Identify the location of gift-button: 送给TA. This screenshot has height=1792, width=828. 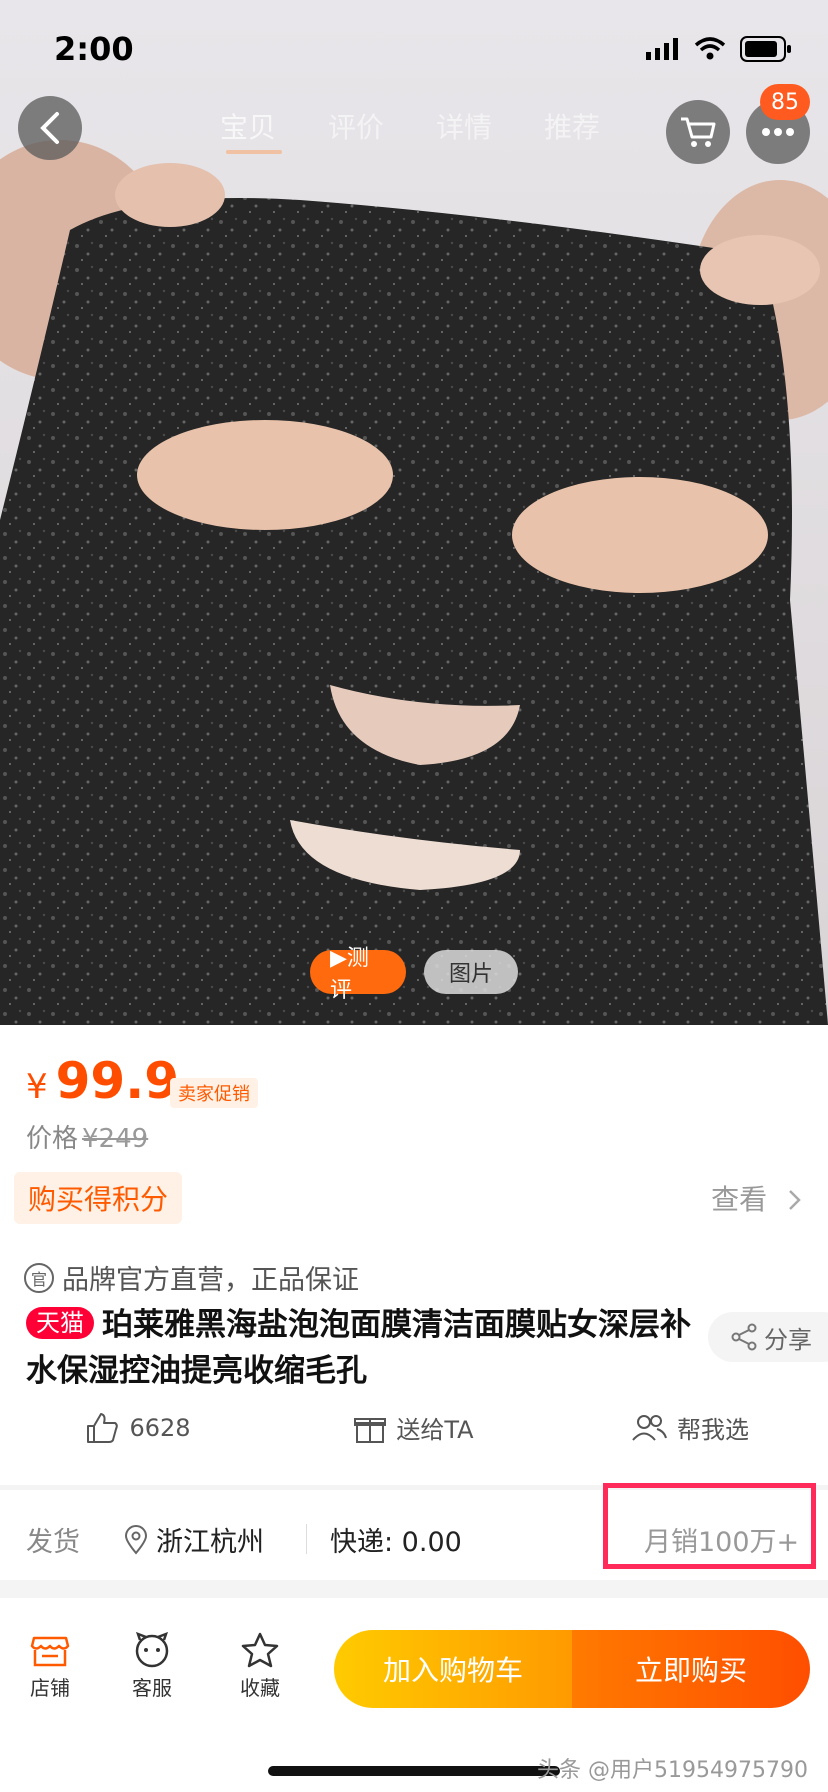
(414, 1427).